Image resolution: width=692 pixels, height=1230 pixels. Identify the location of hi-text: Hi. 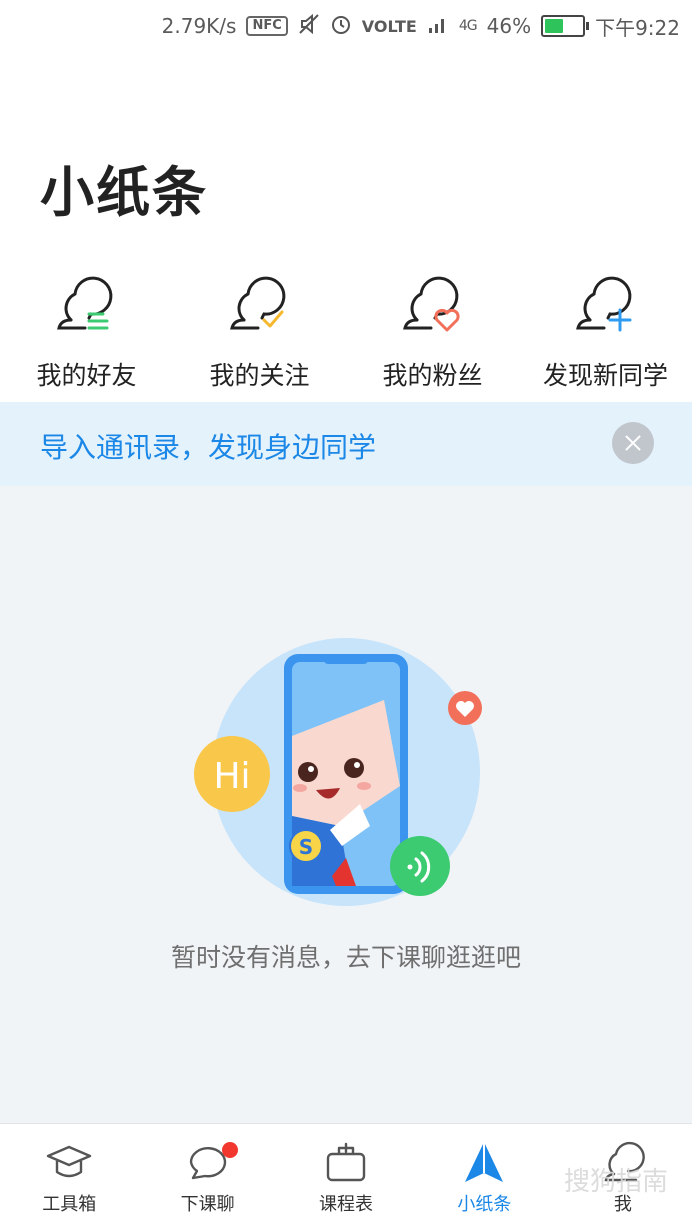
(231, 776).